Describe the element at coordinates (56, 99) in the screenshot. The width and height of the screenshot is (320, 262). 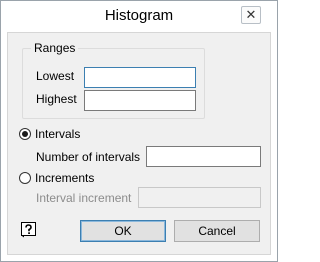
I see `highest-label: Highest` at that location.